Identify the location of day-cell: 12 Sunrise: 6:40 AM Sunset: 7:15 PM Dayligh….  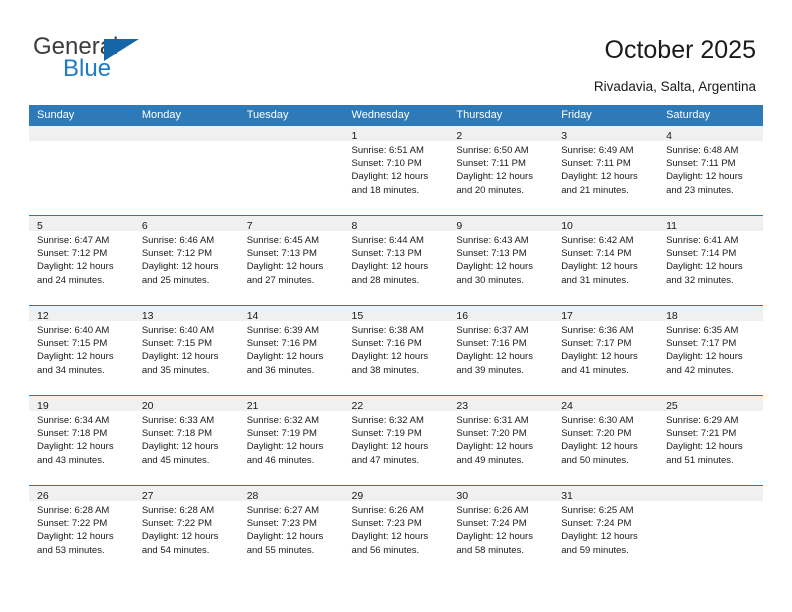
(81, 350).